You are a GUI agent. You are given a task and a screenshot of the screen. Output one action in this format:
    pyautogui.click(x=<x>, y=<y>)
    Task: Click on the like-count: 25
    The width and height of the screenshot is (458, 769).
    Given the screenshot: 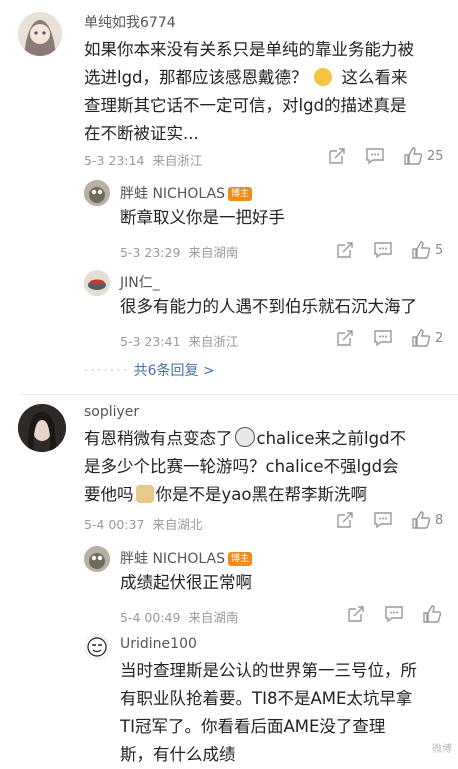 What is the action you would take?
    pyautogui.click(x=435, y=156)
    